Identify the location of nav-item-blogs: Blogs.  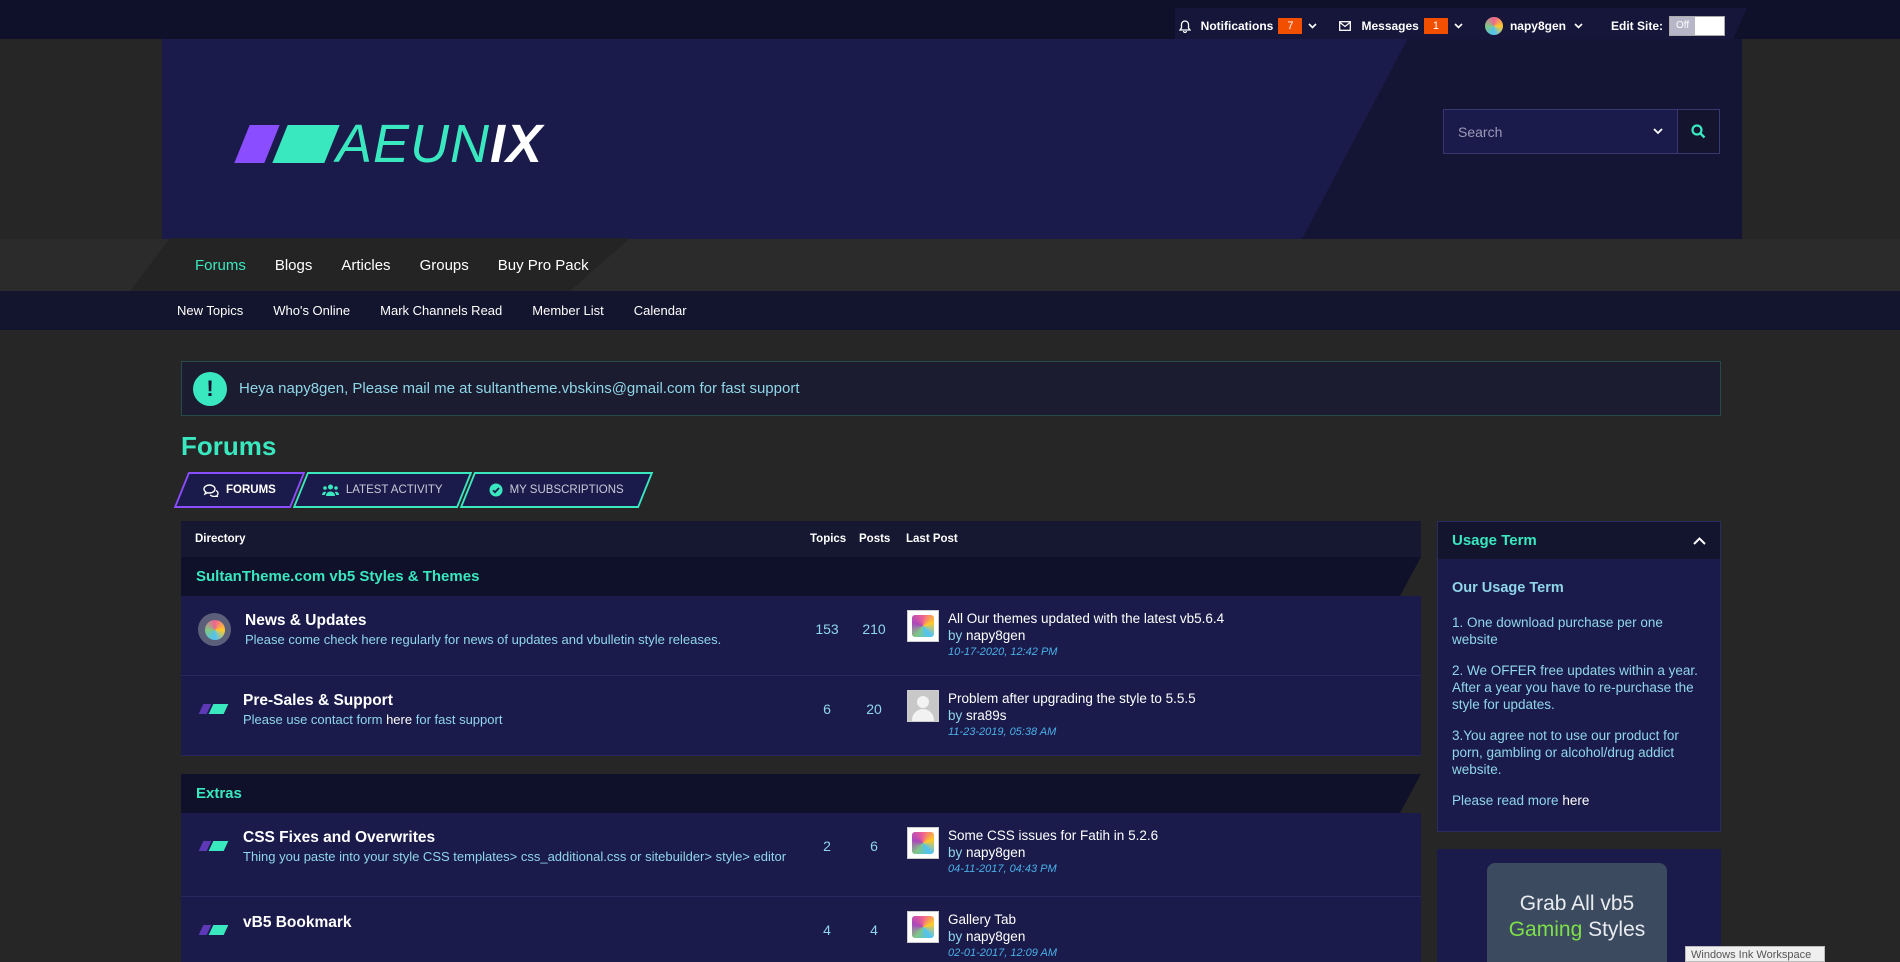
(294, 265).